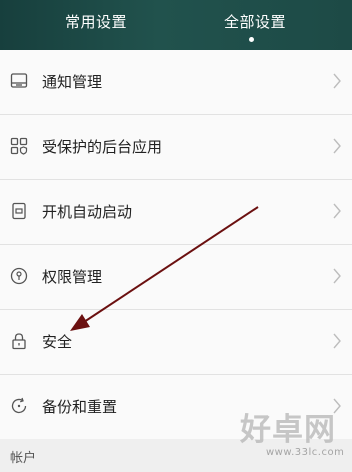 The width and height of the screenshot is (352, 472). Describe the element at coordinates (176, 82) in the screenshot. I see `settings-item-notification: 通知管理` at that location.